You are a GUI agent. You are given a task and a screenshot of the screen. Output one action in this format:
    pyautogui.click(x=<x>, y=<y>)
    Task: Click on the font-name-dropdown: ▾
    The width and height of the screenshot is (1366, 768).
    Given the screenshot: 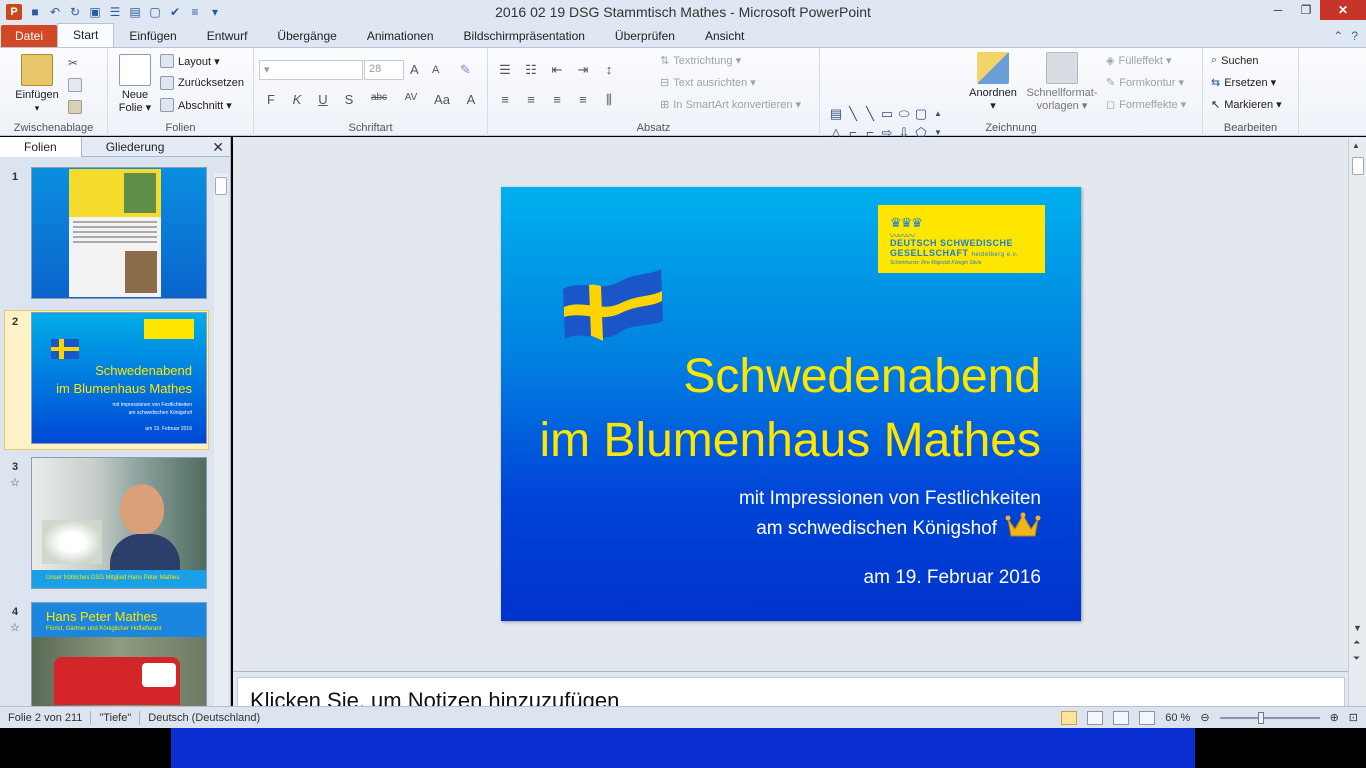 What is the action you would take?
    pyautogui.click(x=311, y=70)
    